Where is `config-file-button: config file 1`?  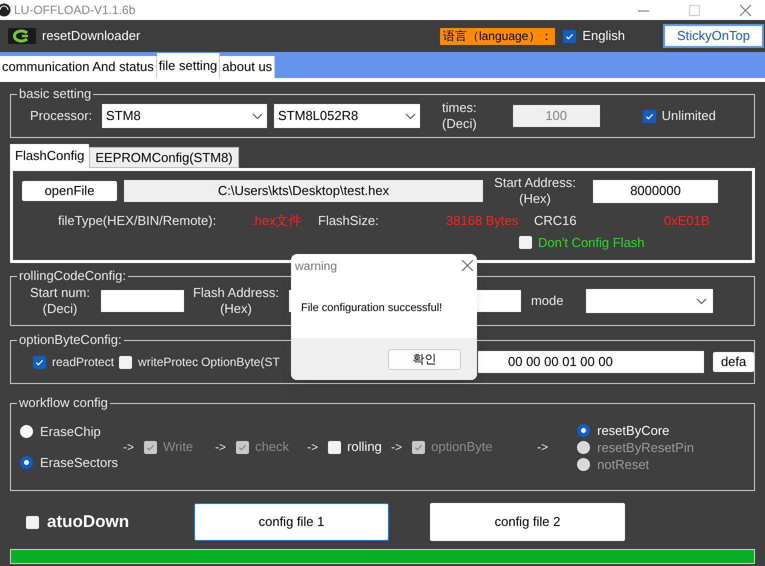
config-file-button: config file 1 is located at coordinates (291, 522).